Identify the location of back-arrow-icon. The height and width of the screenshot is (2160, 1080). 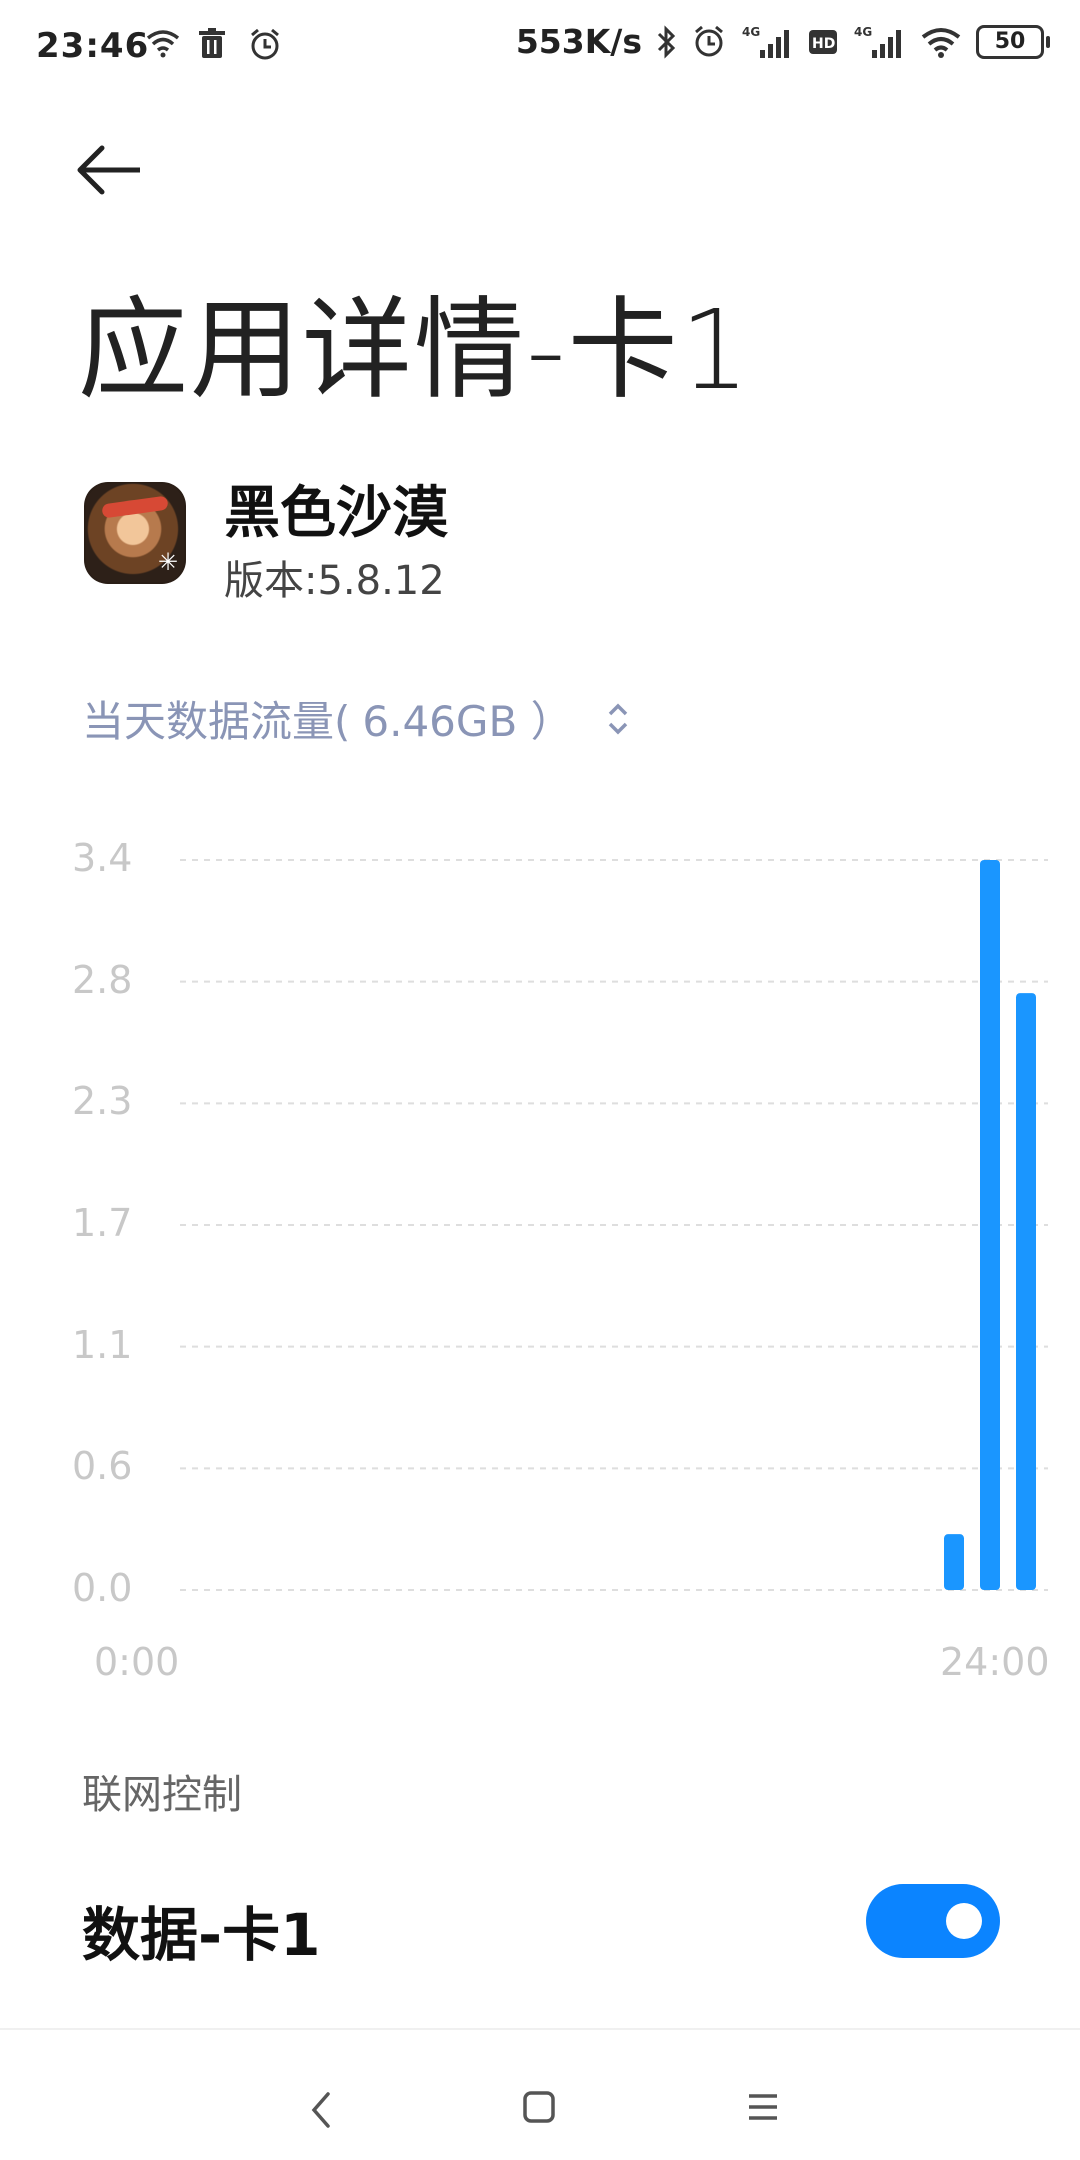
(108, 170).